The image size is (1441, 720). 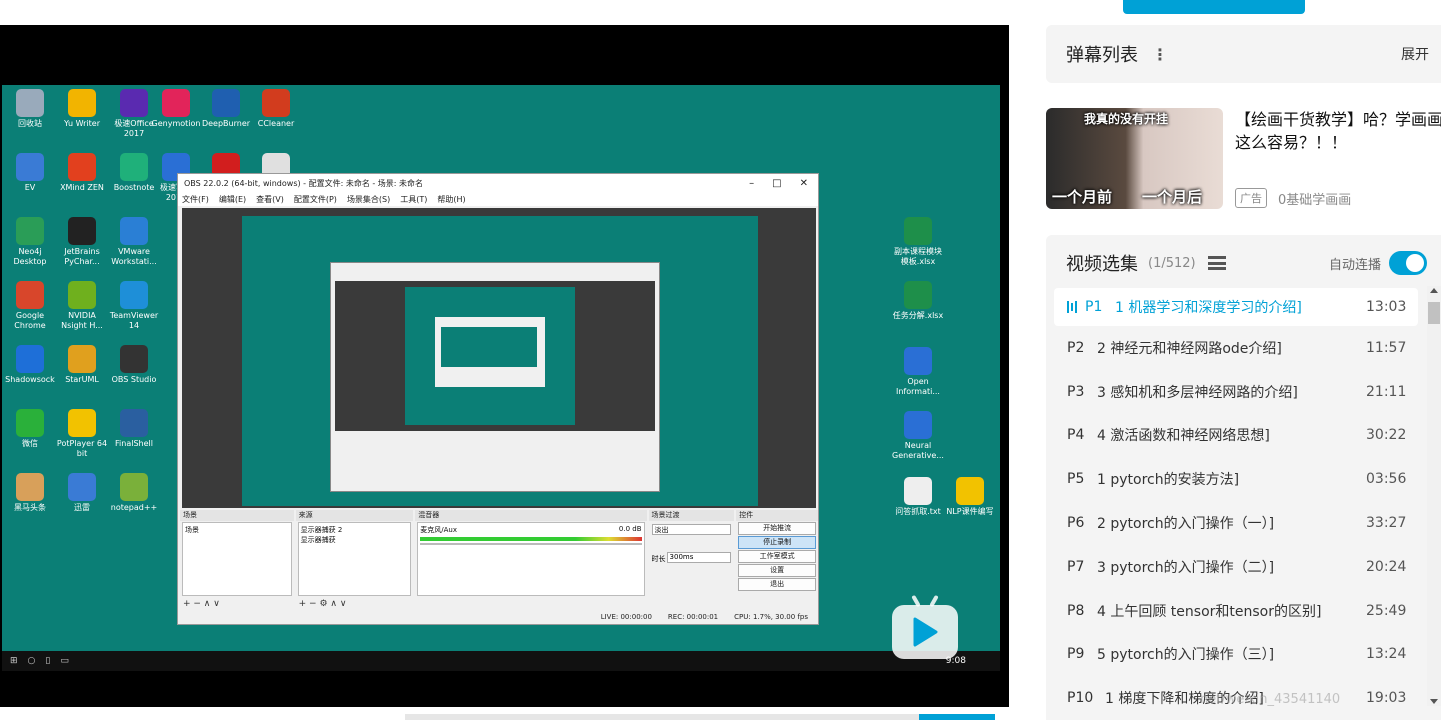 What do you see at coordinates (1183, 436) in the screenshot?
I see `episode-title: 4 激活函数和神经网络思想]` at bounding box center [1183, 436].